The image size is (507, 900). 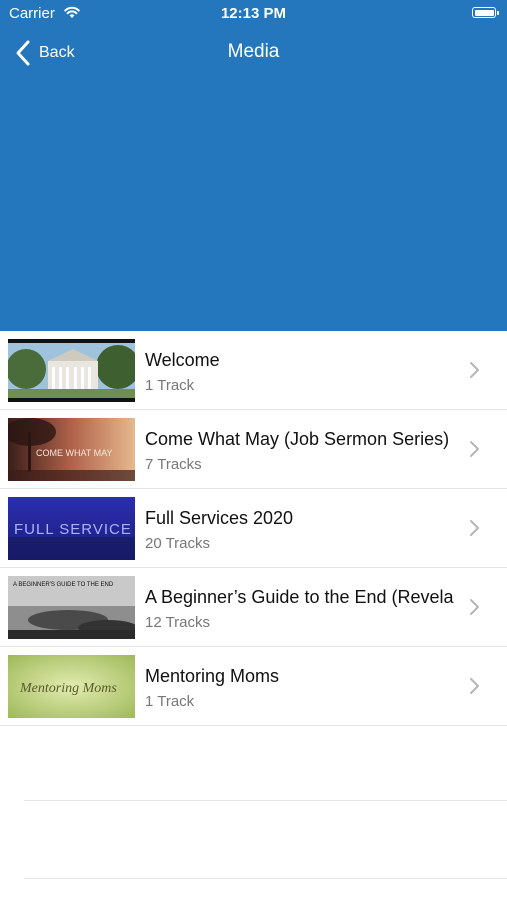 I want to click on thumbnail-text: COME WHAT MAY, so click(x=74, y=453).